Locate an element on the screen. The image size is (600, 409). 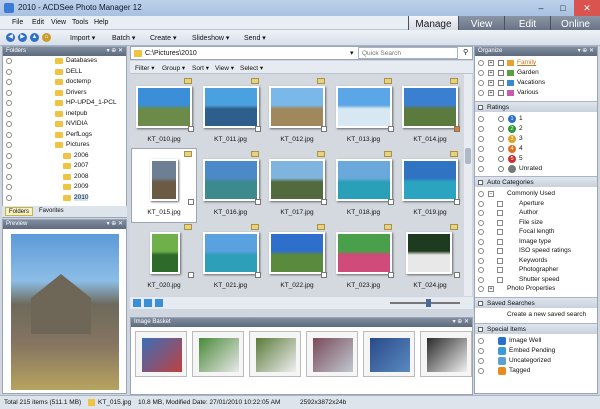
auto-category-item: Image type is located at coordinates (536, 242).